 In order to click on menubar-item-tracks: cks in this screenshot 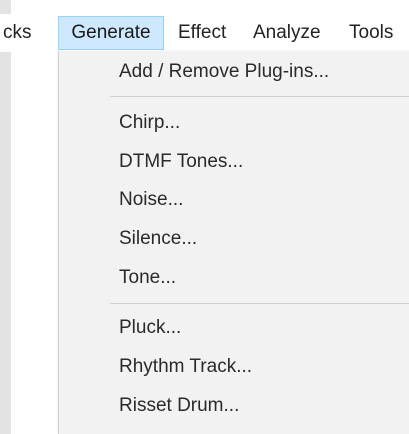, I will do `click(23, 33)`.